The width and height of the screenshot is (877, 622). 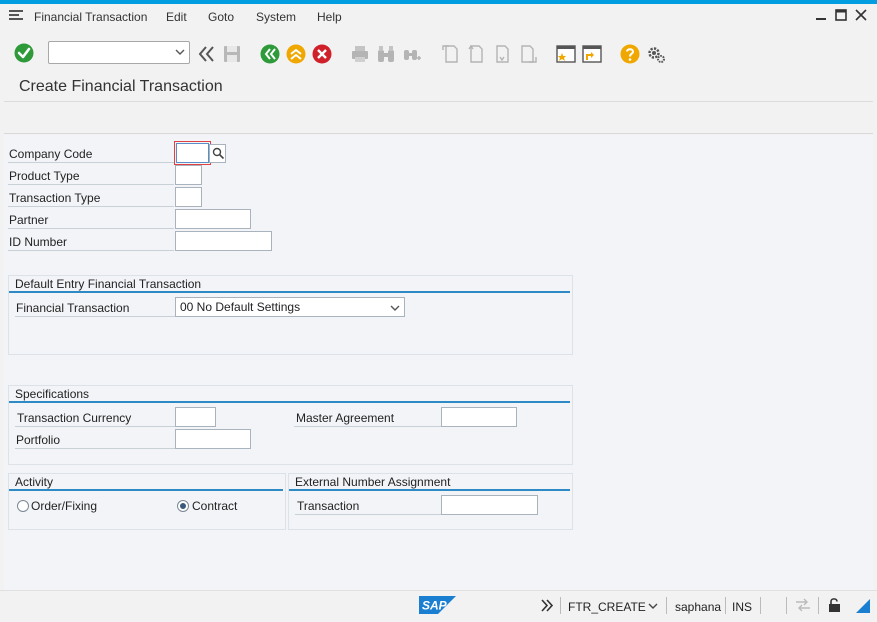 What do you see at coordinates (206, 54) in the screenshot?
I see `double-chevron-left-icon` at bounding box center [206, 54].